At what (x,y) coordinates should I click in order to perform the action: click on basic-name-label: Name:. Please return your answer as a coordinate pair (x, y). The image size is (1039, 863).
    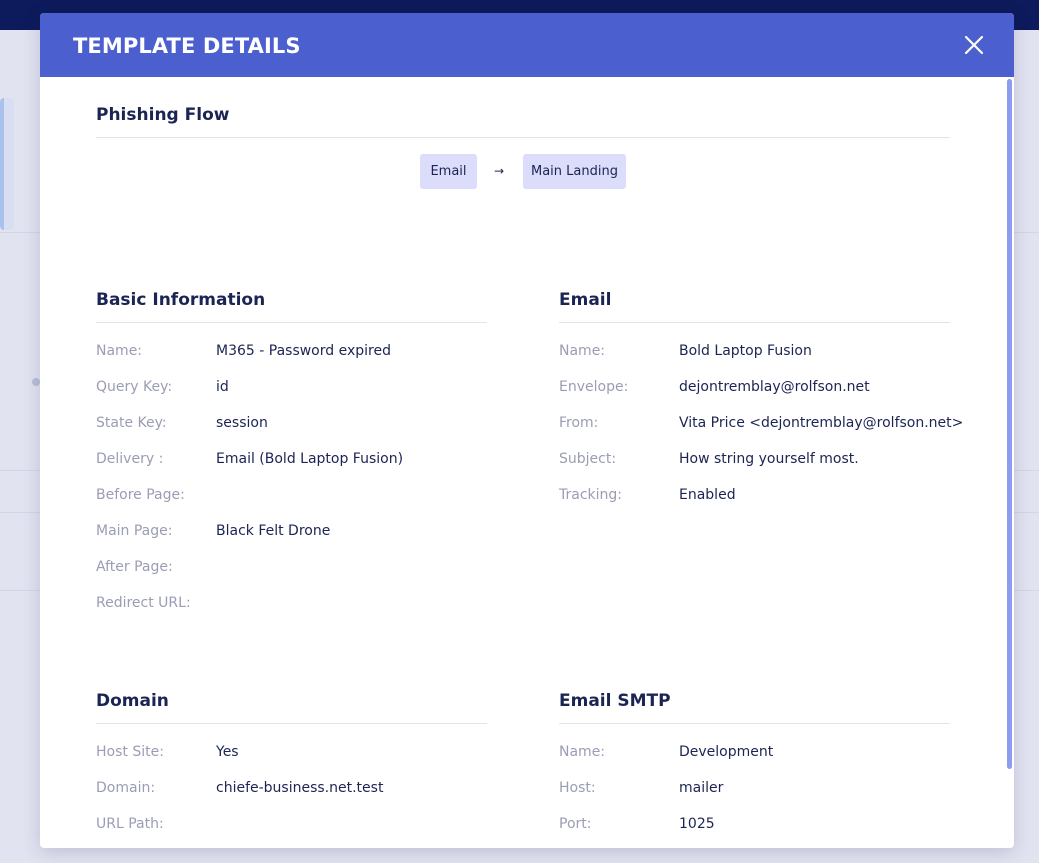
    Looking at the image, I should click on (119, 351).